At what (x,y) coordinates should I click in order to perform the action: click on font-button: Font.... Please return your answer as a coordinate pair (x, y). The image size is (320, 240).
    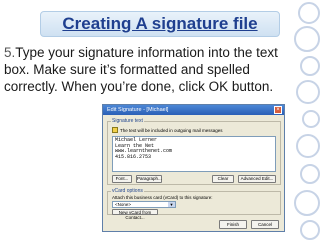
    Looking at the image, I should click on (122, 179).